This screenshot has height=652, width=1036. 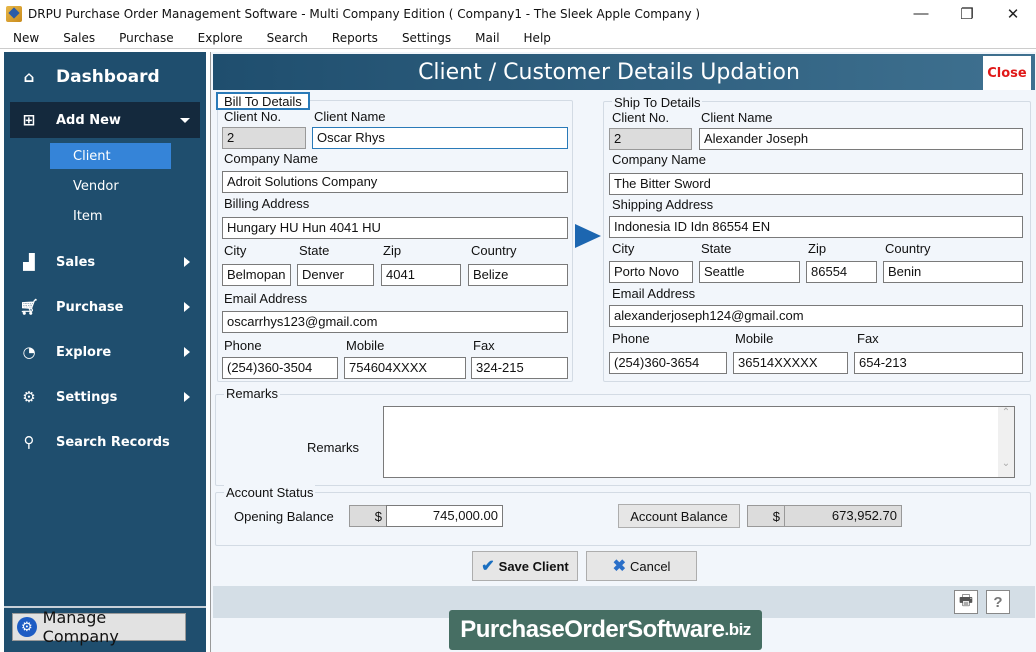 What do you see at coordinates (605, 630) in the screenshot?
I see `brand-banner: PurchaseOrderSoftware .biz` at bounding box center [605, 630].